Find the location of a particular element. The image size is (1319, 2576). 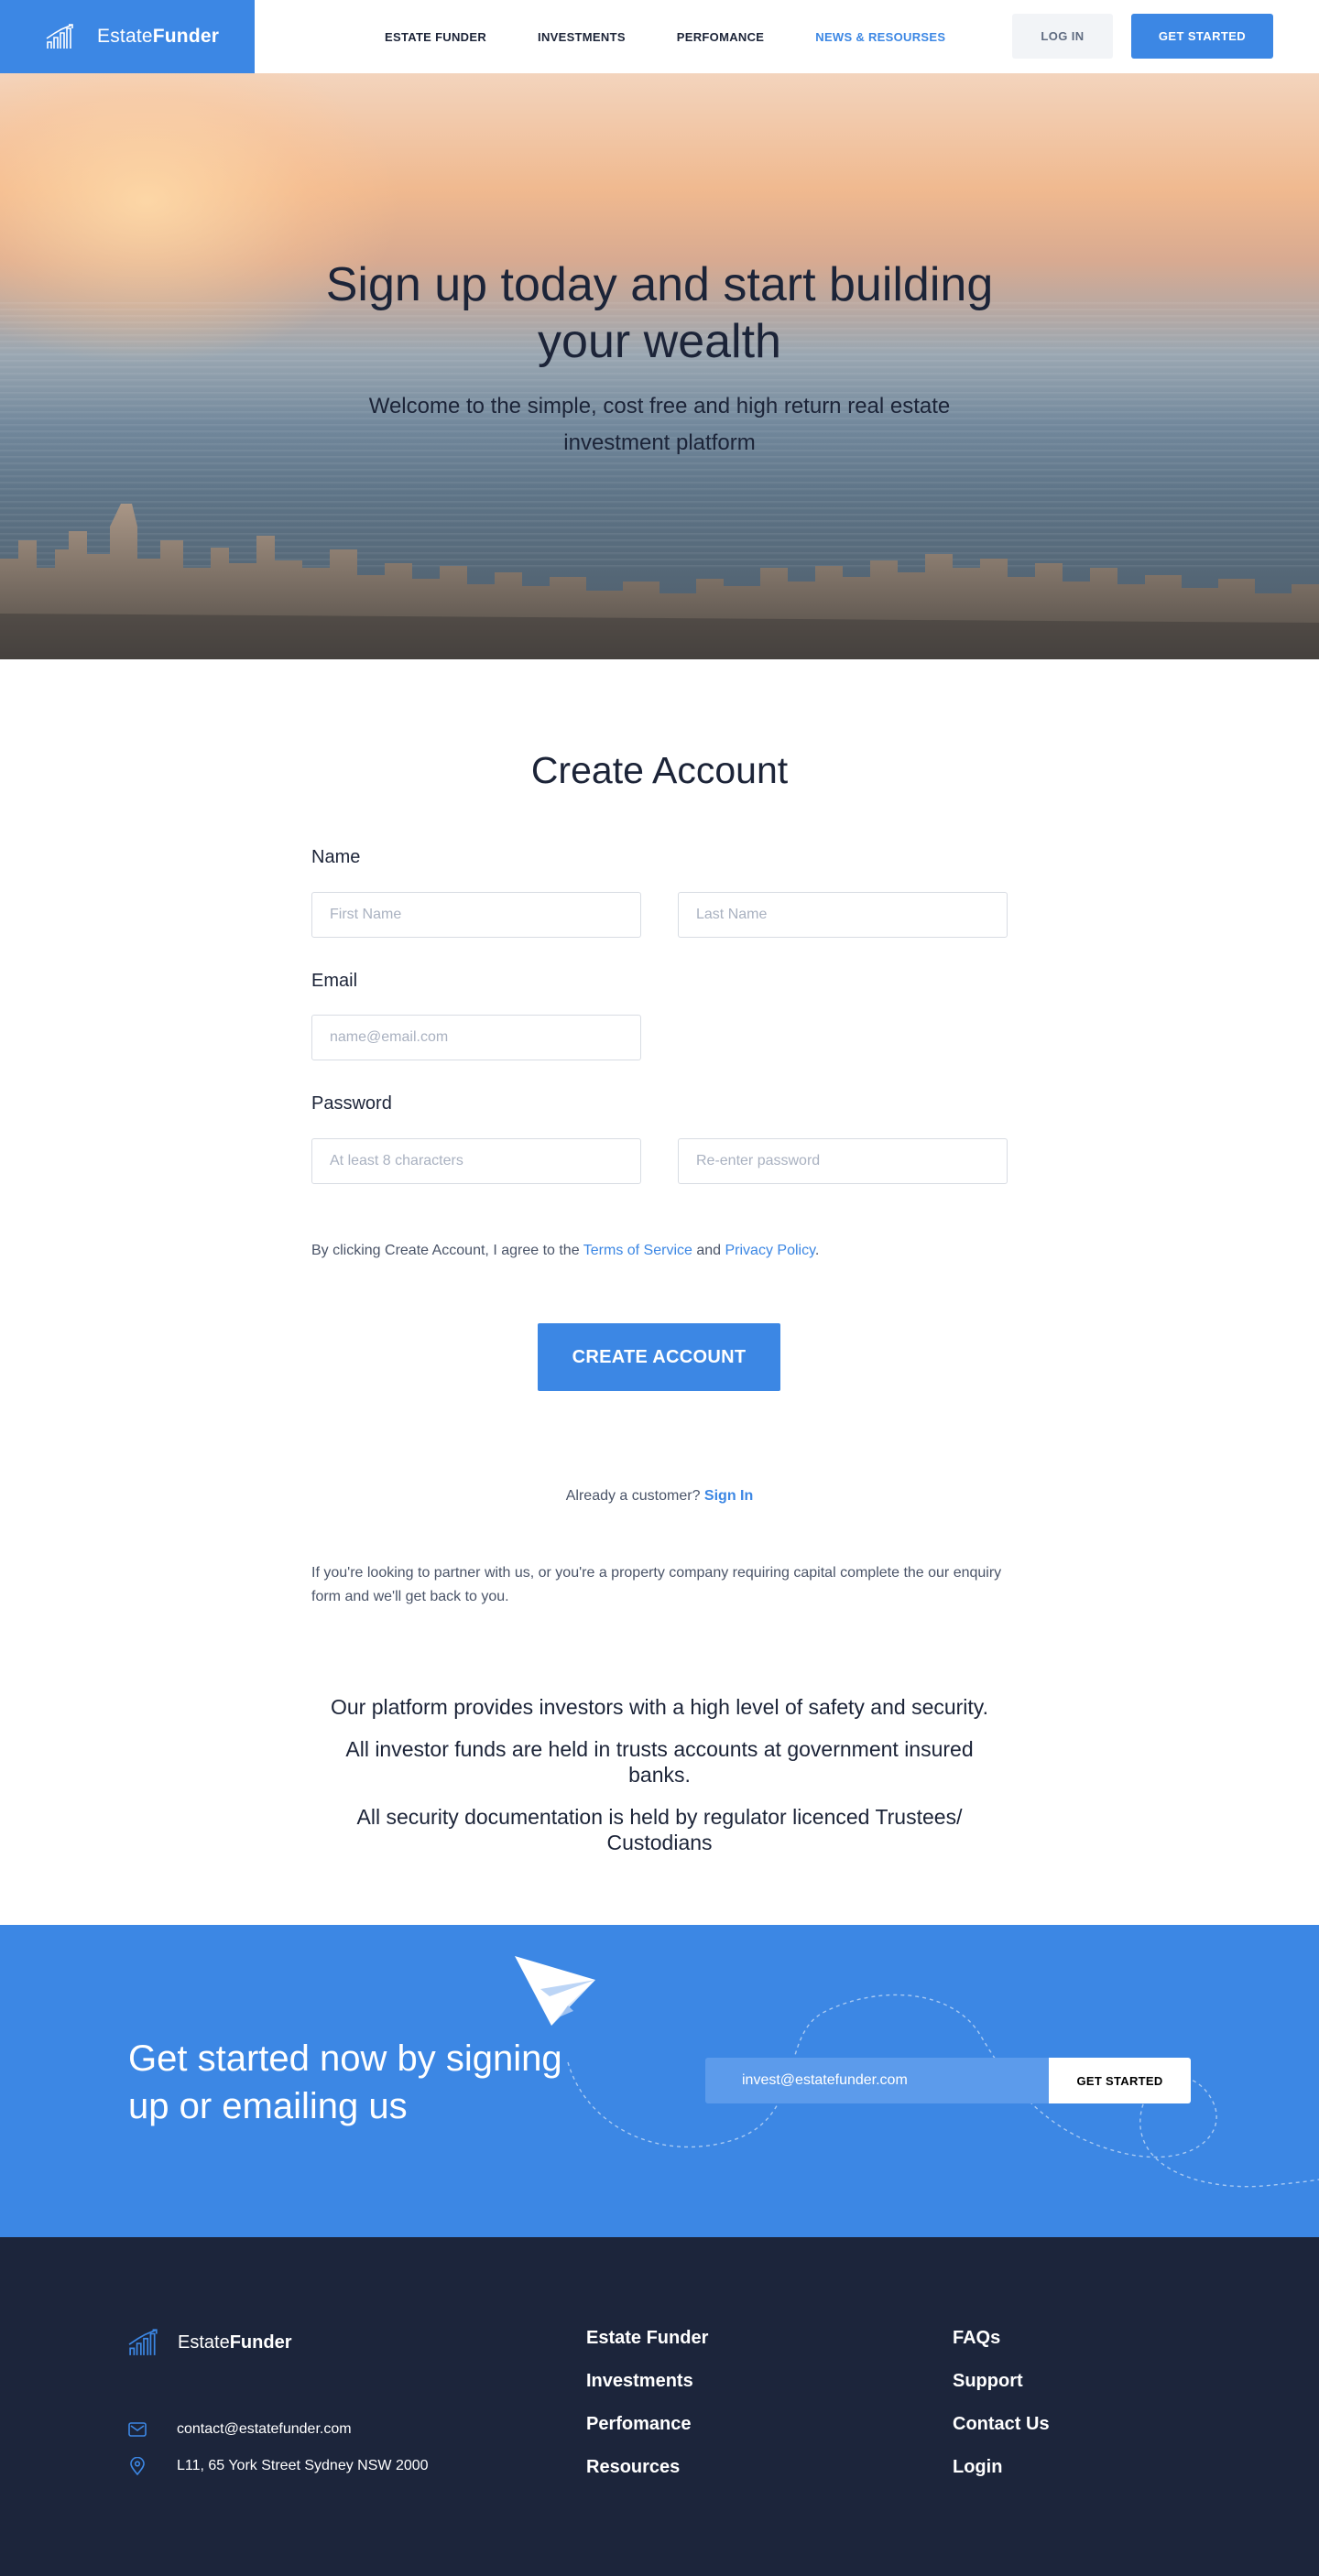

footer-link-login: Login is located at coordinates (1001, 2467).